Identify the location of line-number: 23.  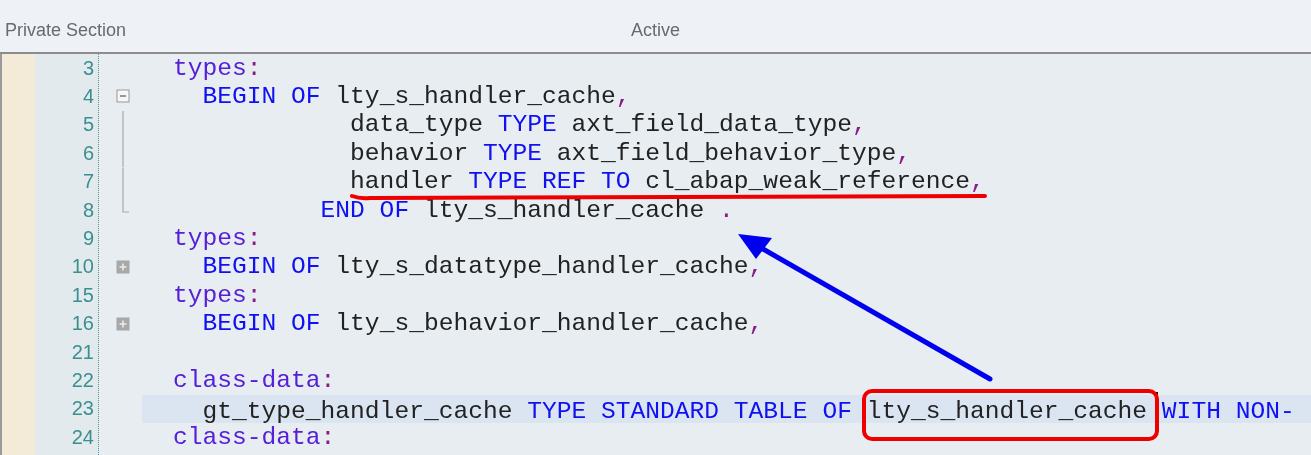
(82, 409).